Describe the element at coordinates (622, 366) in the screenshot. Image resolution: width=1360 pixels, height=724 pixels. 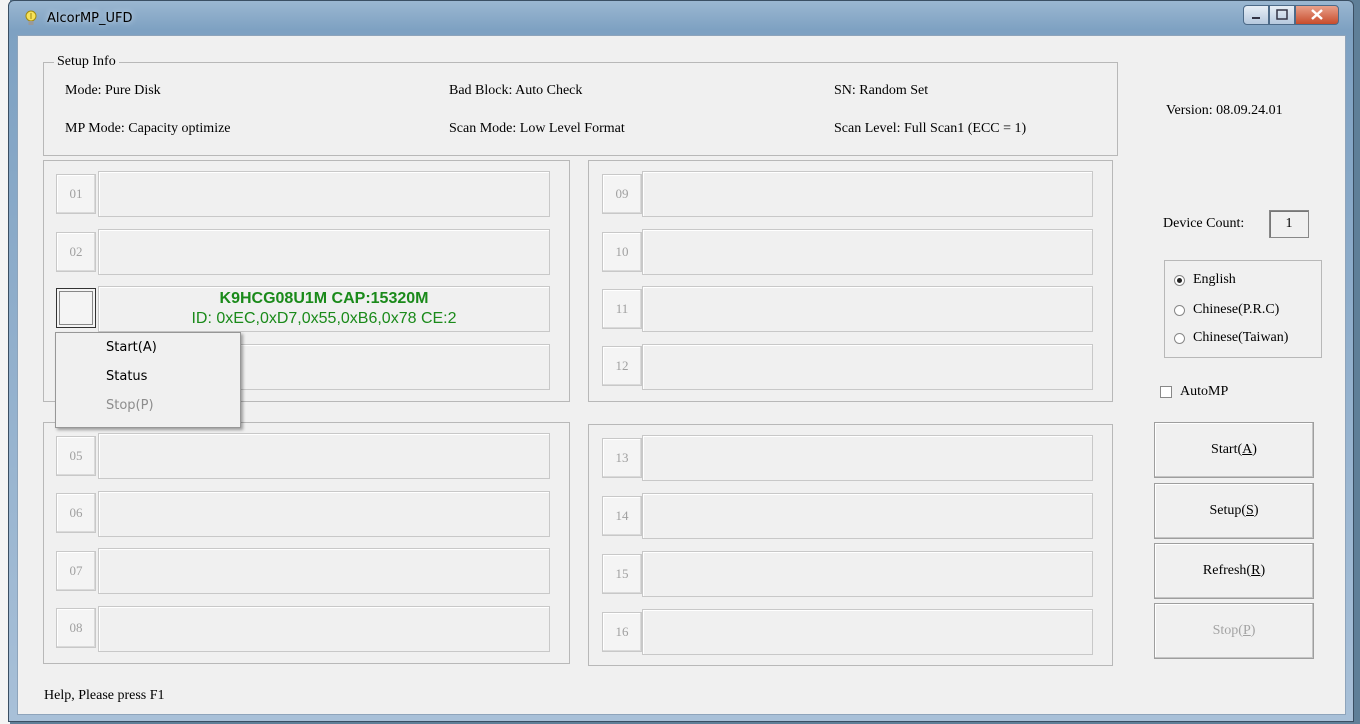
I see `slot-button-12: 12` at that location.